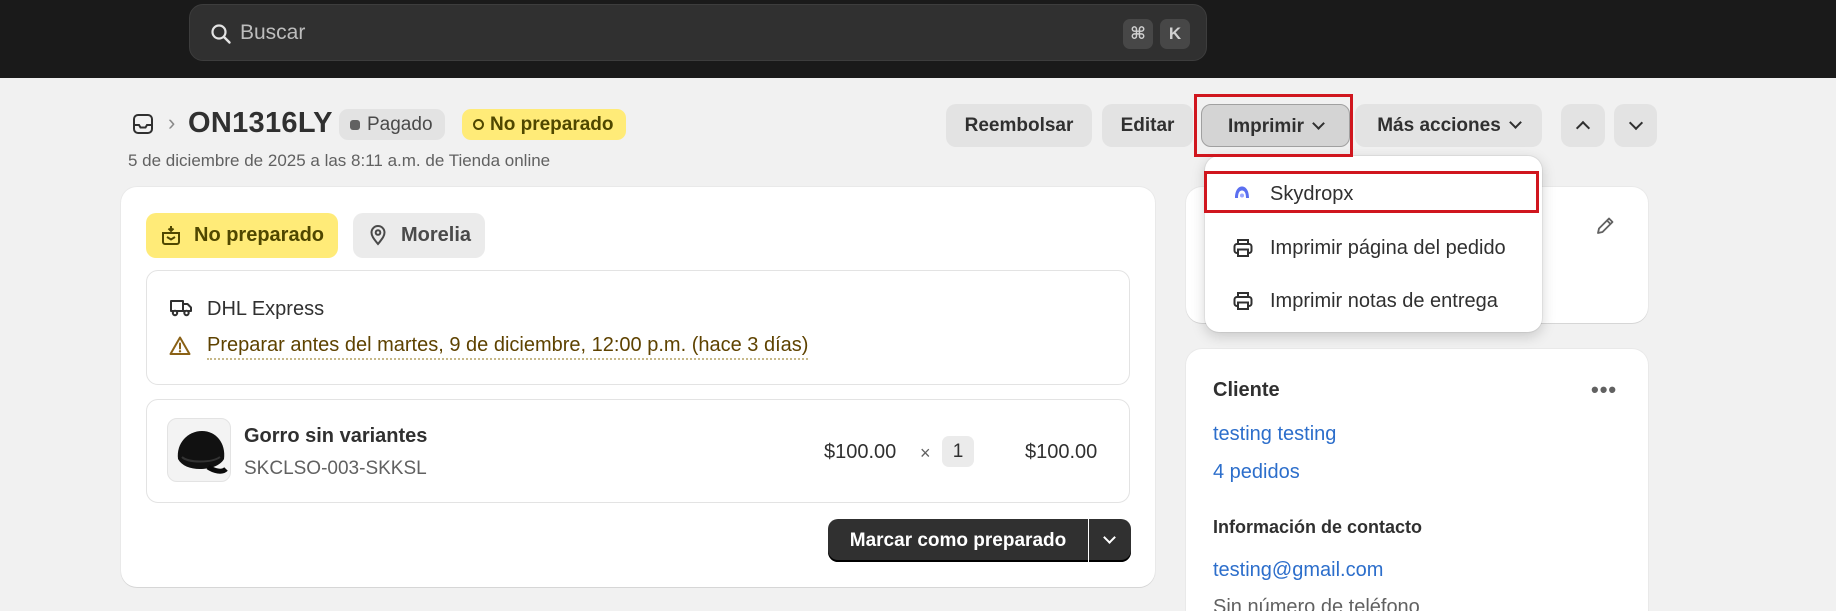 The image size is (1836, 611). Describe the element at coordinates (1384, 301) in the screenshot. I see `menu-item-label: Imprimir notas de entrega` at that location.